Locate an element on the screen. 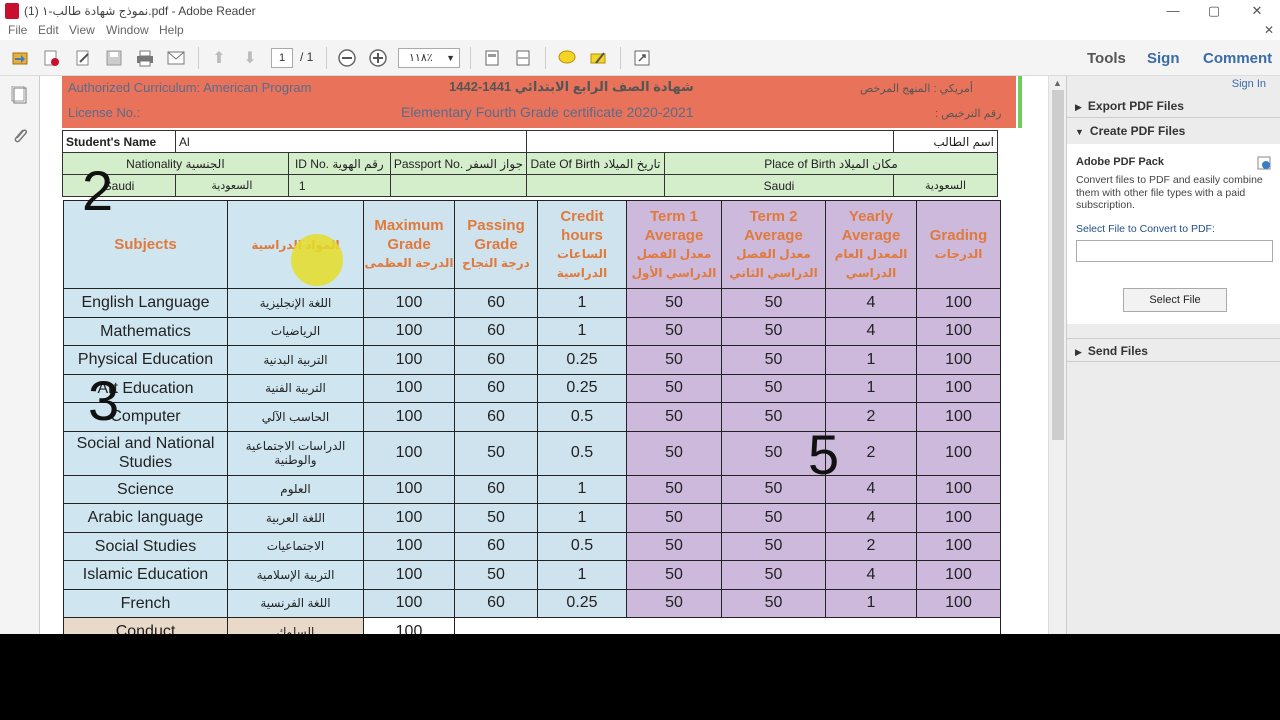 This screenshot has width=1280, height=720. annotation-number-5: 5 is located at coordinates (824, 454).